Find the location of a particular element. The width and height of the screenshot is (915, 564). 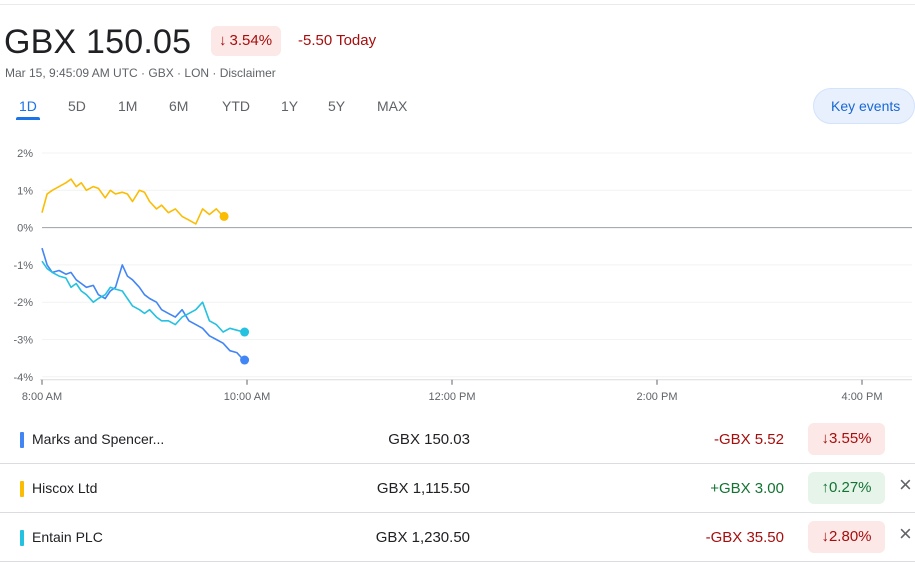

x-tick-label: 4:00 PM is located at coordinates (862, 397).